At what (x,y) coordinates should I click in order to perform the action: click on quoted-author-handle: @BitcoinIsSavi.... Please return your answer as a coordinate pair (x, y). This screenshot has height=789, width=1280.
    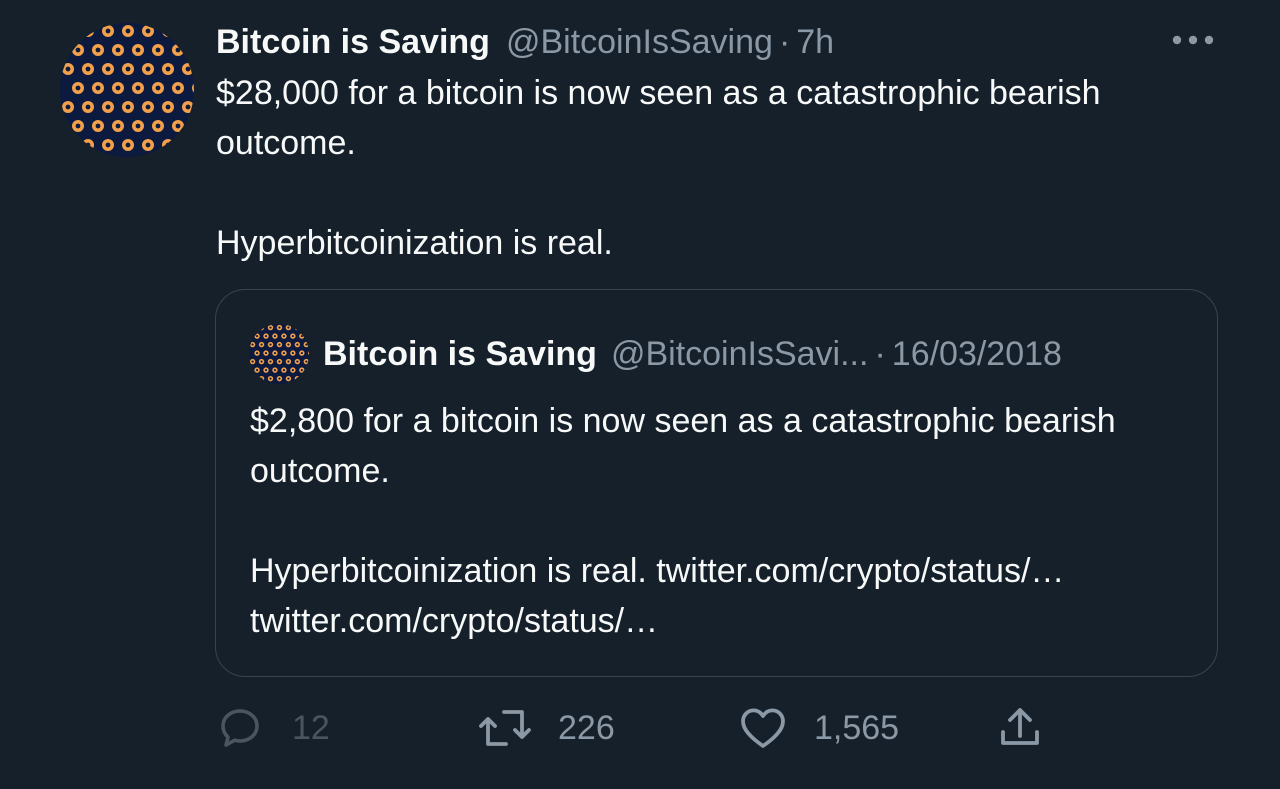
    Looking at the image, I should click on (739, 353).